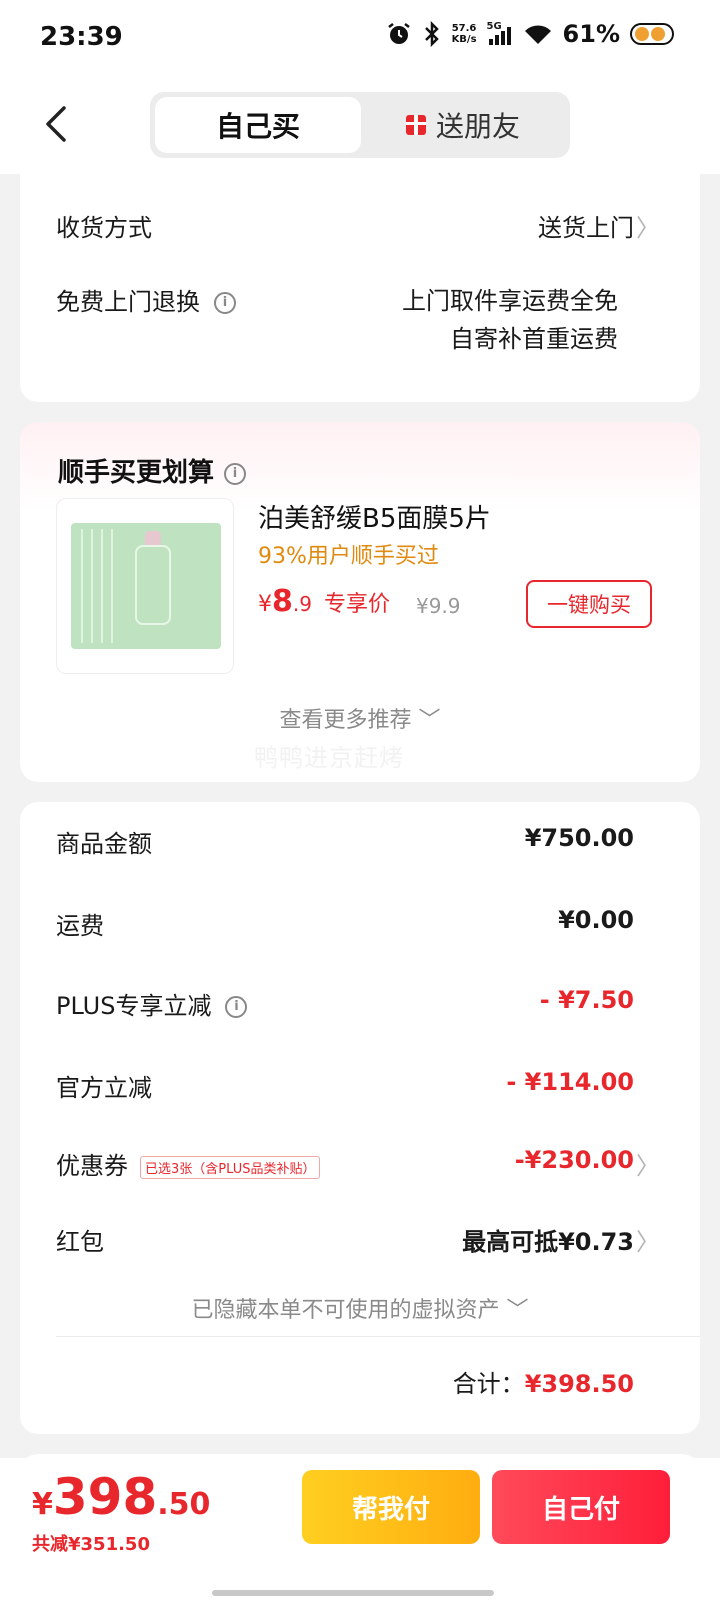 The image size is (720, 1600). Describe the element at coordinates (415, 125) in the screenshot. I see `gift-icon` at that location.